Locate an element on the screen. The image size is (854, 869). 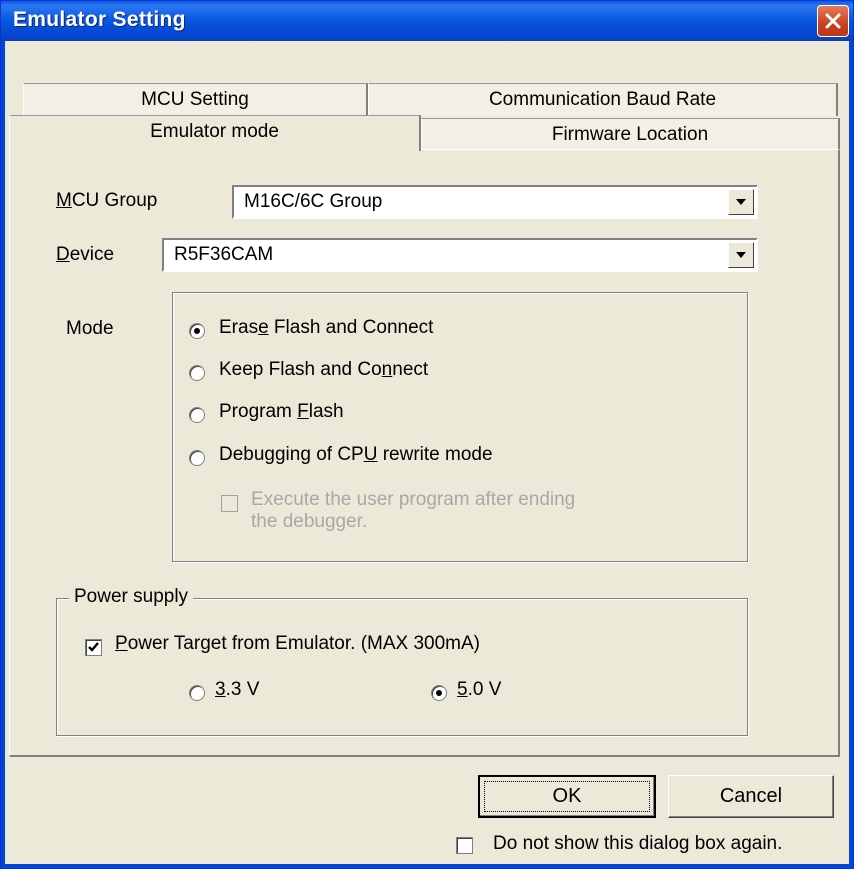
tab-mcu-setting-label: MCU Setting is located at coordinates (195, 99).